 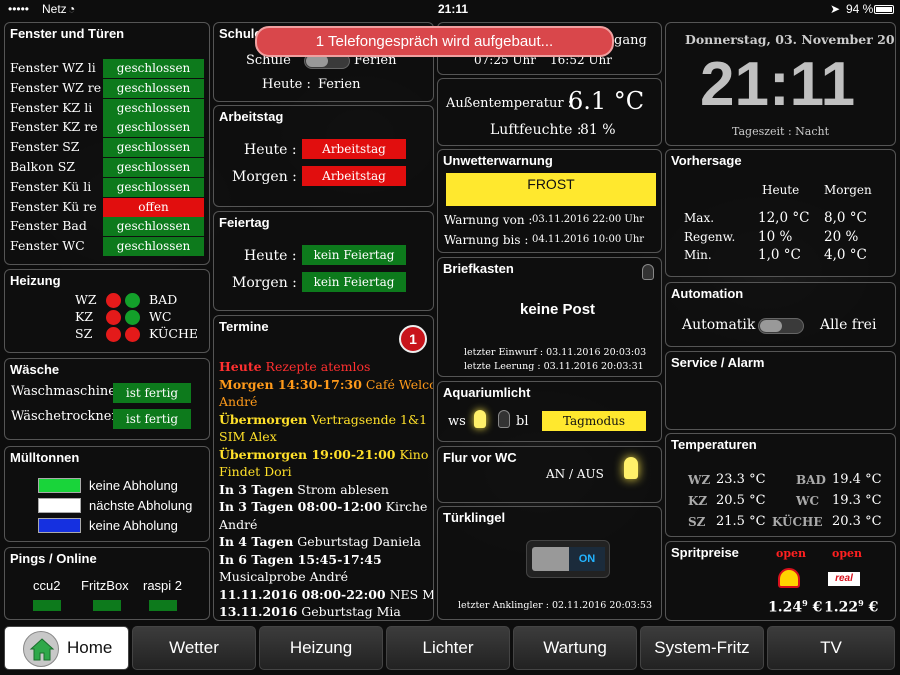 I want to click on aquarium-mode: Tagmodus, so click(x=594, y=421).